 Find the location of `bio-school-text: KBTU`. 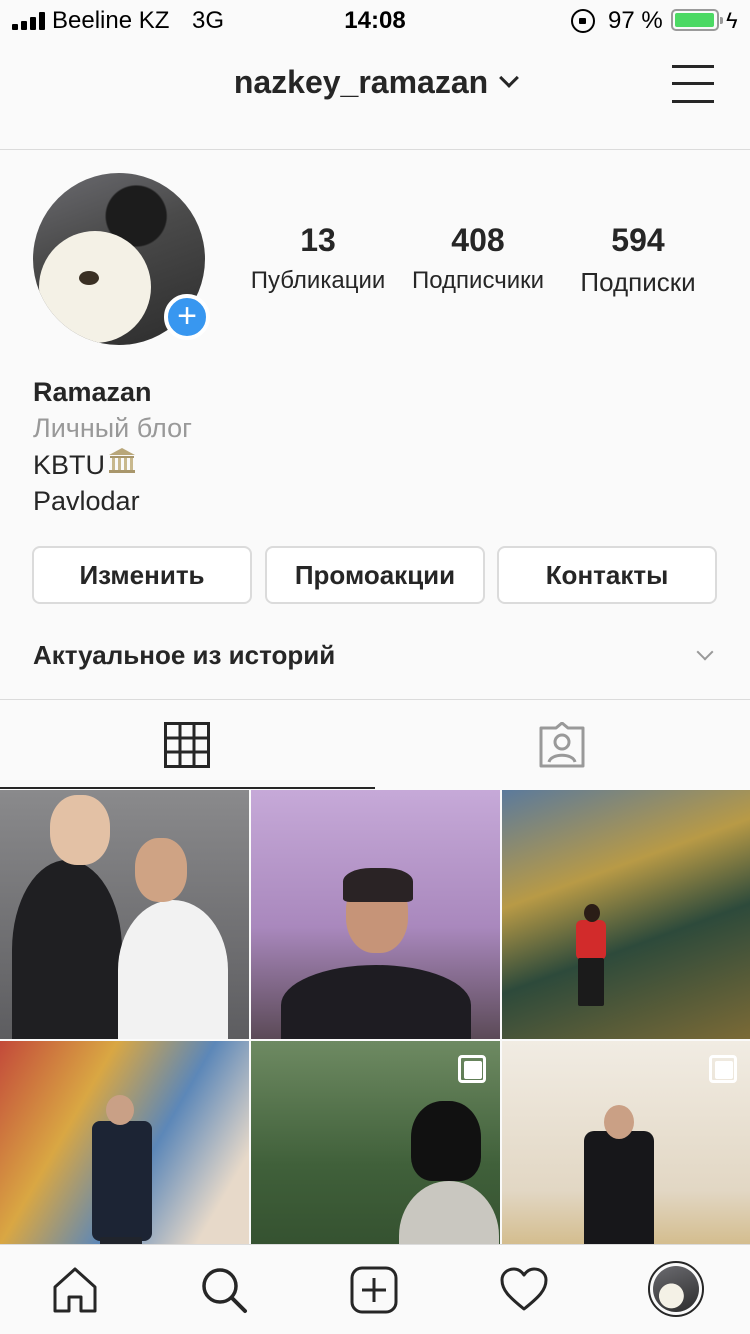

bio-school-text: KBTU is located at coordinates (69, 465).